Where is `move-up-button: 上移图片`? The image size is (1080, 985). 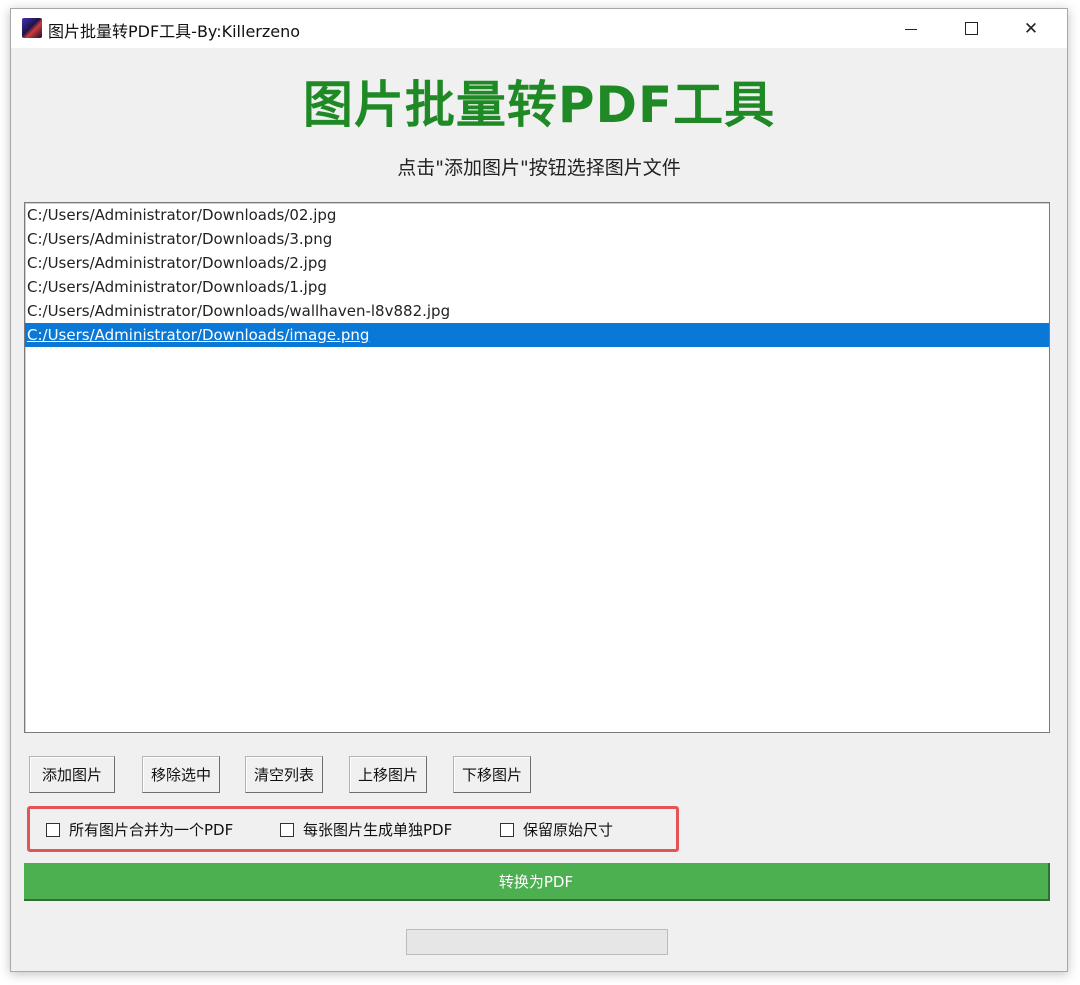
move-up-button: 上移图片 is located at coordinates (388, 774).